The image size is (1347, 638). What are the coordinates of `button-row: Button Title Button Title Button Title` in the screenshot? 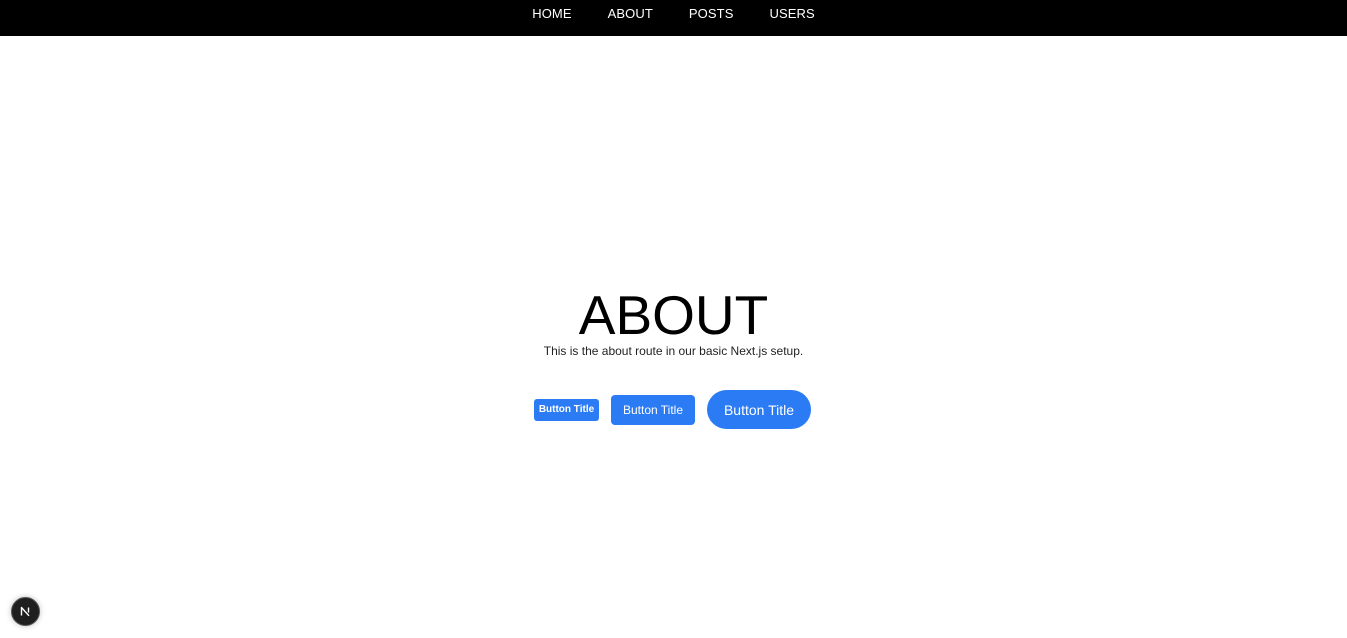 It's located at (672, 409).